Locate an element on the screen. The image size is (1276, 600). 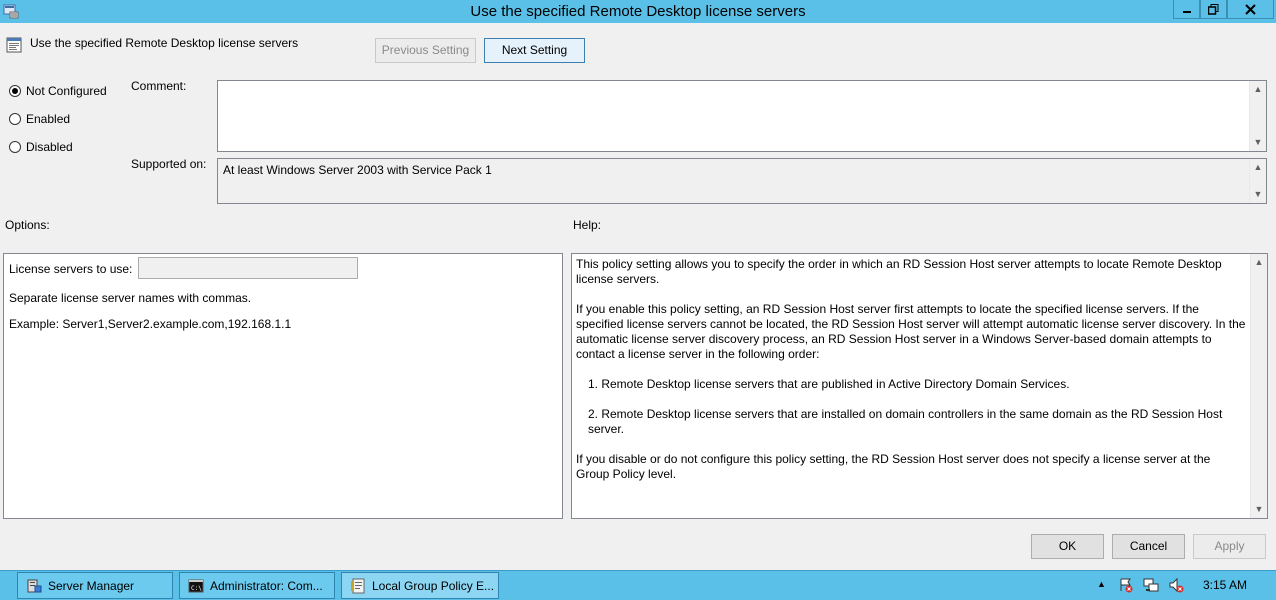
close-icon is located at coordinates (1250, 9).